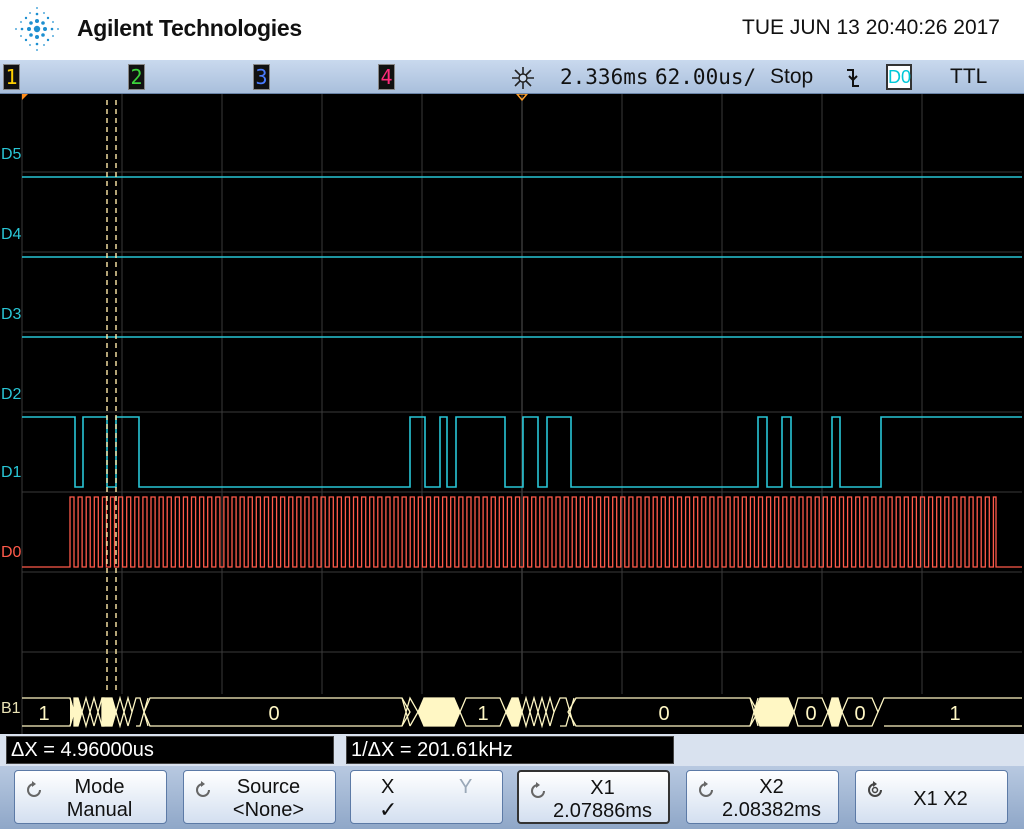 This screenshot has width=1024, height=829. I want to click on d5-label: D5, so click(11, 155).